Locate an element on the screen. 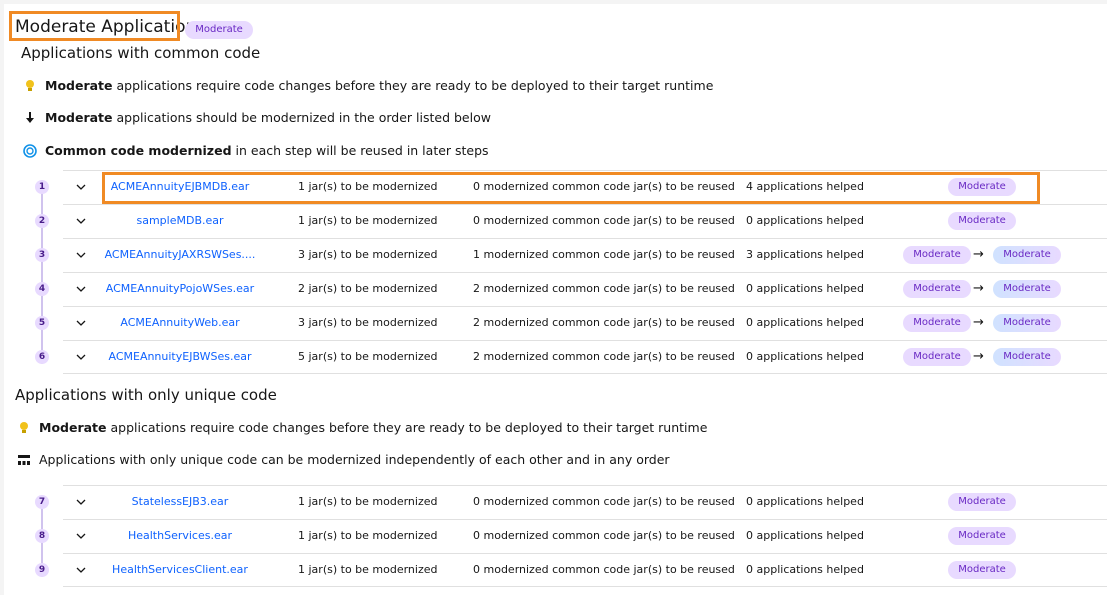 The height and width of the screenshot is (595, 1107). step-number: 6 is located at coordinates (42, 357).